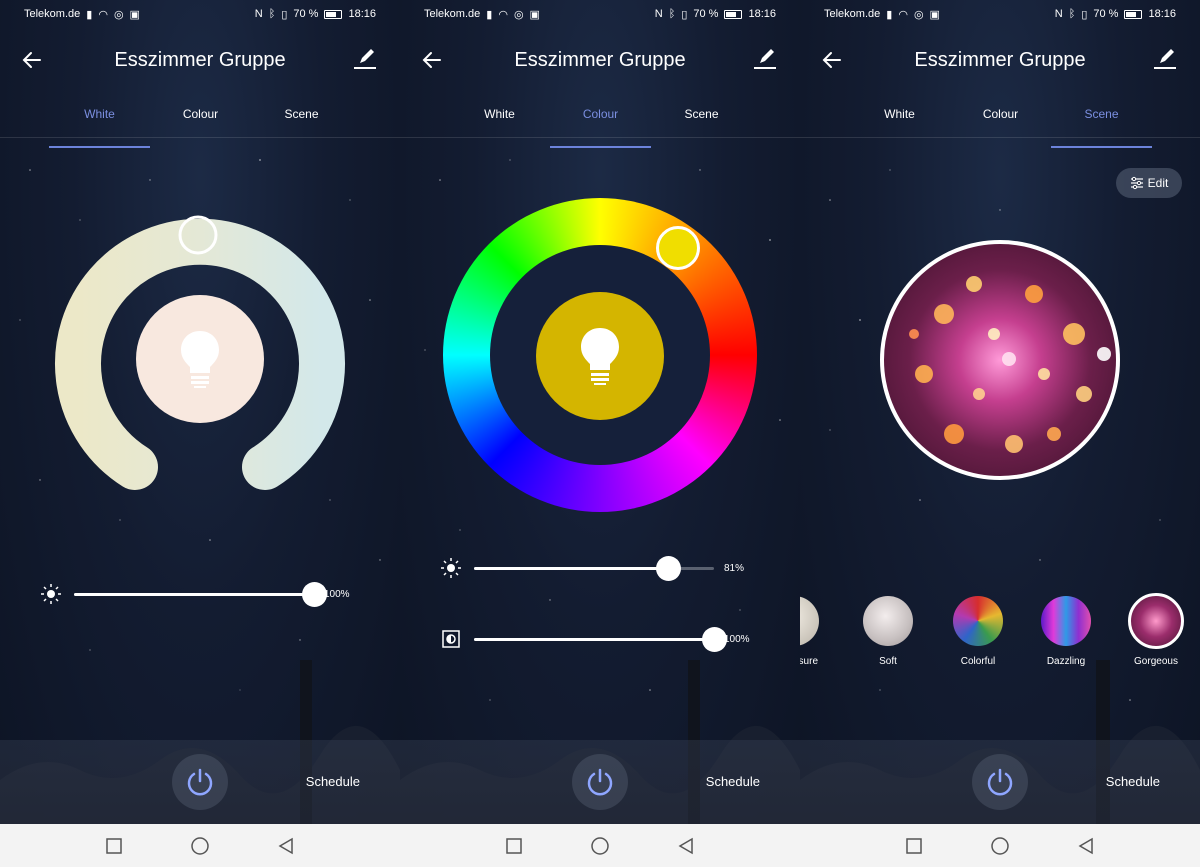 Image resolution: width=1200 pixels, height=867 pixels. Describe the element at coordinates (1136, 183) in the screenshot. I see `sliders-icon` at that location.